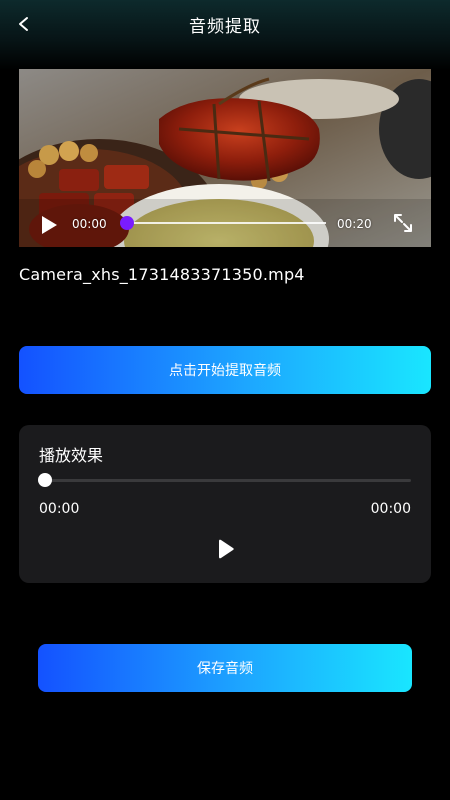  What do you see at coordinates (89, 224) in the screenshot?
I see `video-current-time: 00:00` at bounding box center [89, 224].